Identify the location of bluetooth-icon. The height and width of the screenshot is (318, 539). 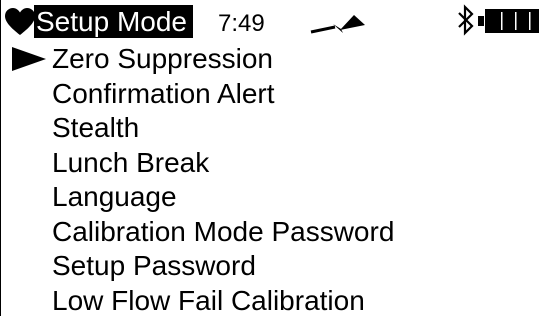
(466, 20).